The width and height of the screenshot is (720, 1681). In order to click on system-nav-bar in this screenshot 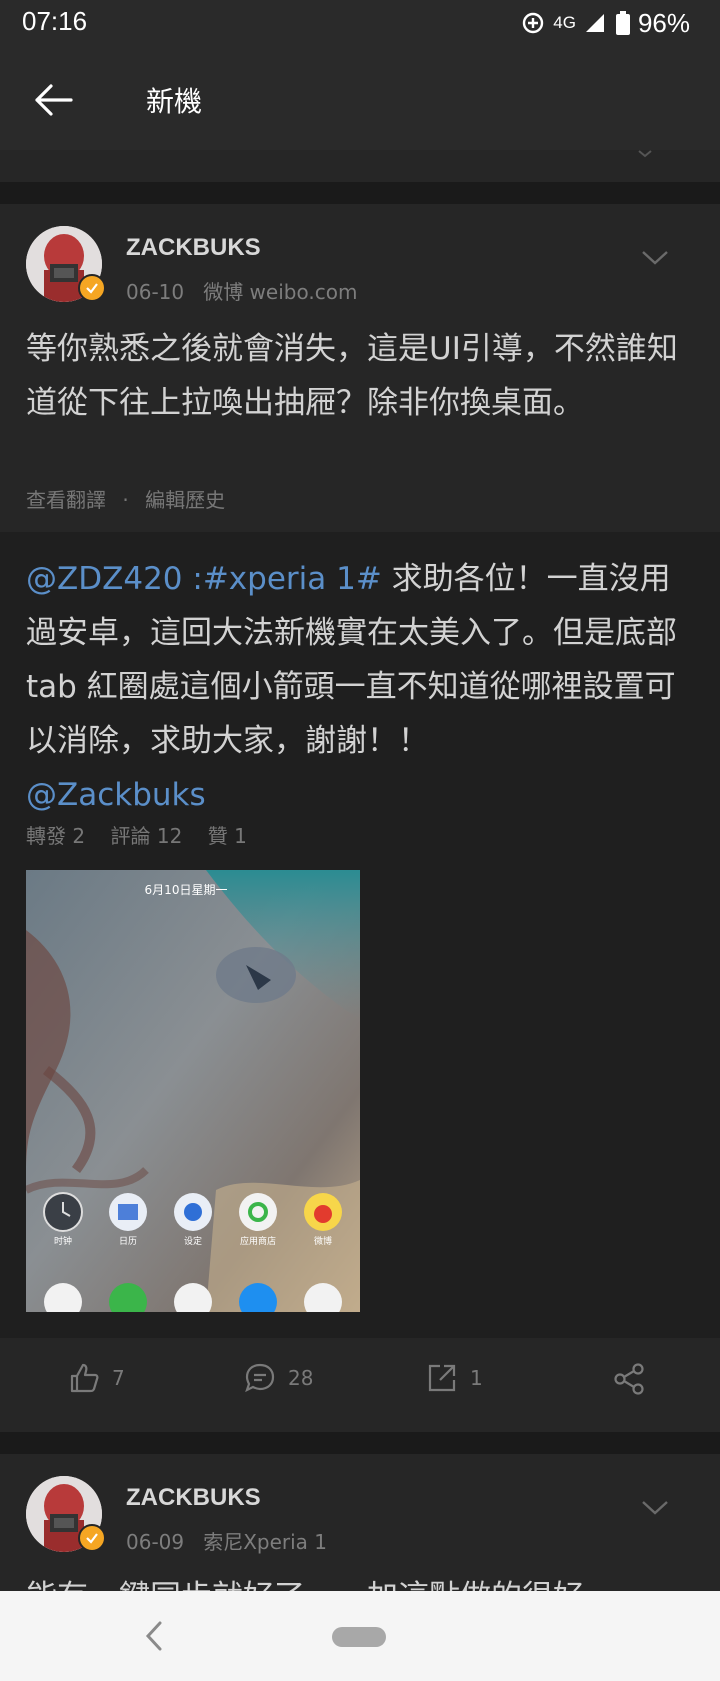, I will do `click(360, 1636)`.